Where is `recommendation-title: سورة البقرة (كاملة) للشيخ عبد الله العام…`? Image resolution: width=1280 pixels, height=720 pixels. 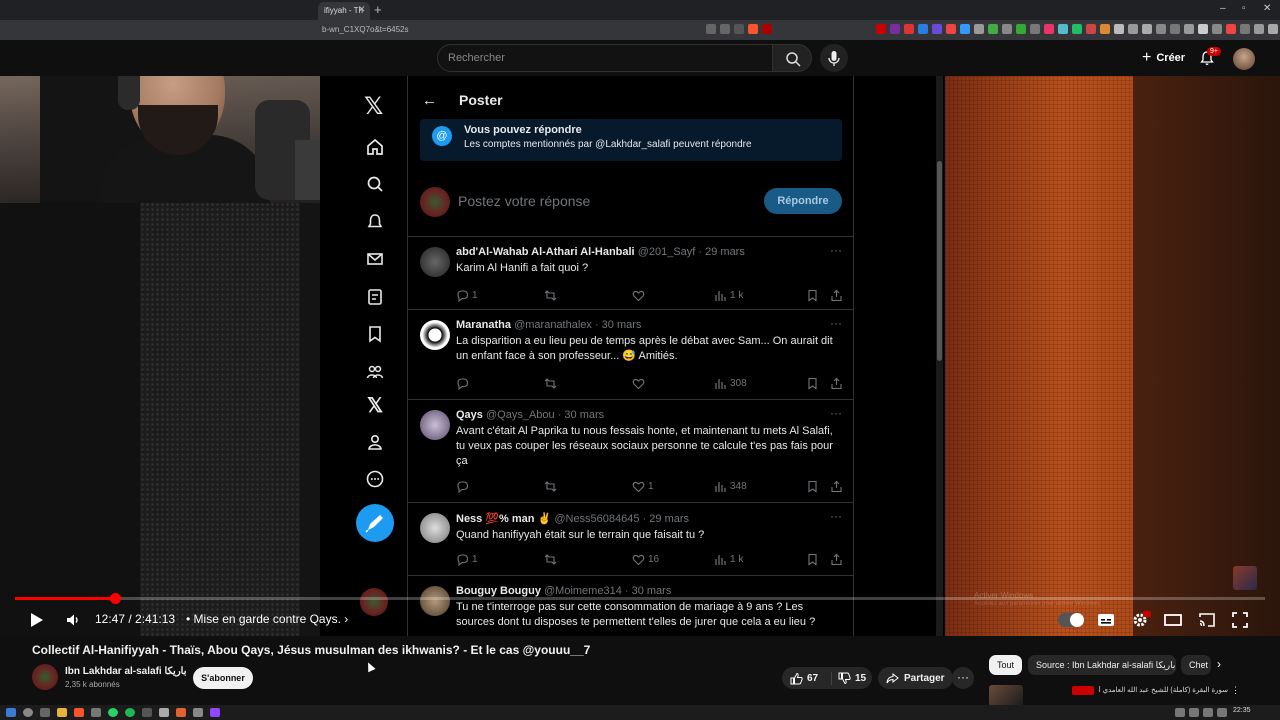 recommendation-title: سورة البقرة (كاملة) للشيخ عبد الله العام… is located at coordinates (1163, 690).